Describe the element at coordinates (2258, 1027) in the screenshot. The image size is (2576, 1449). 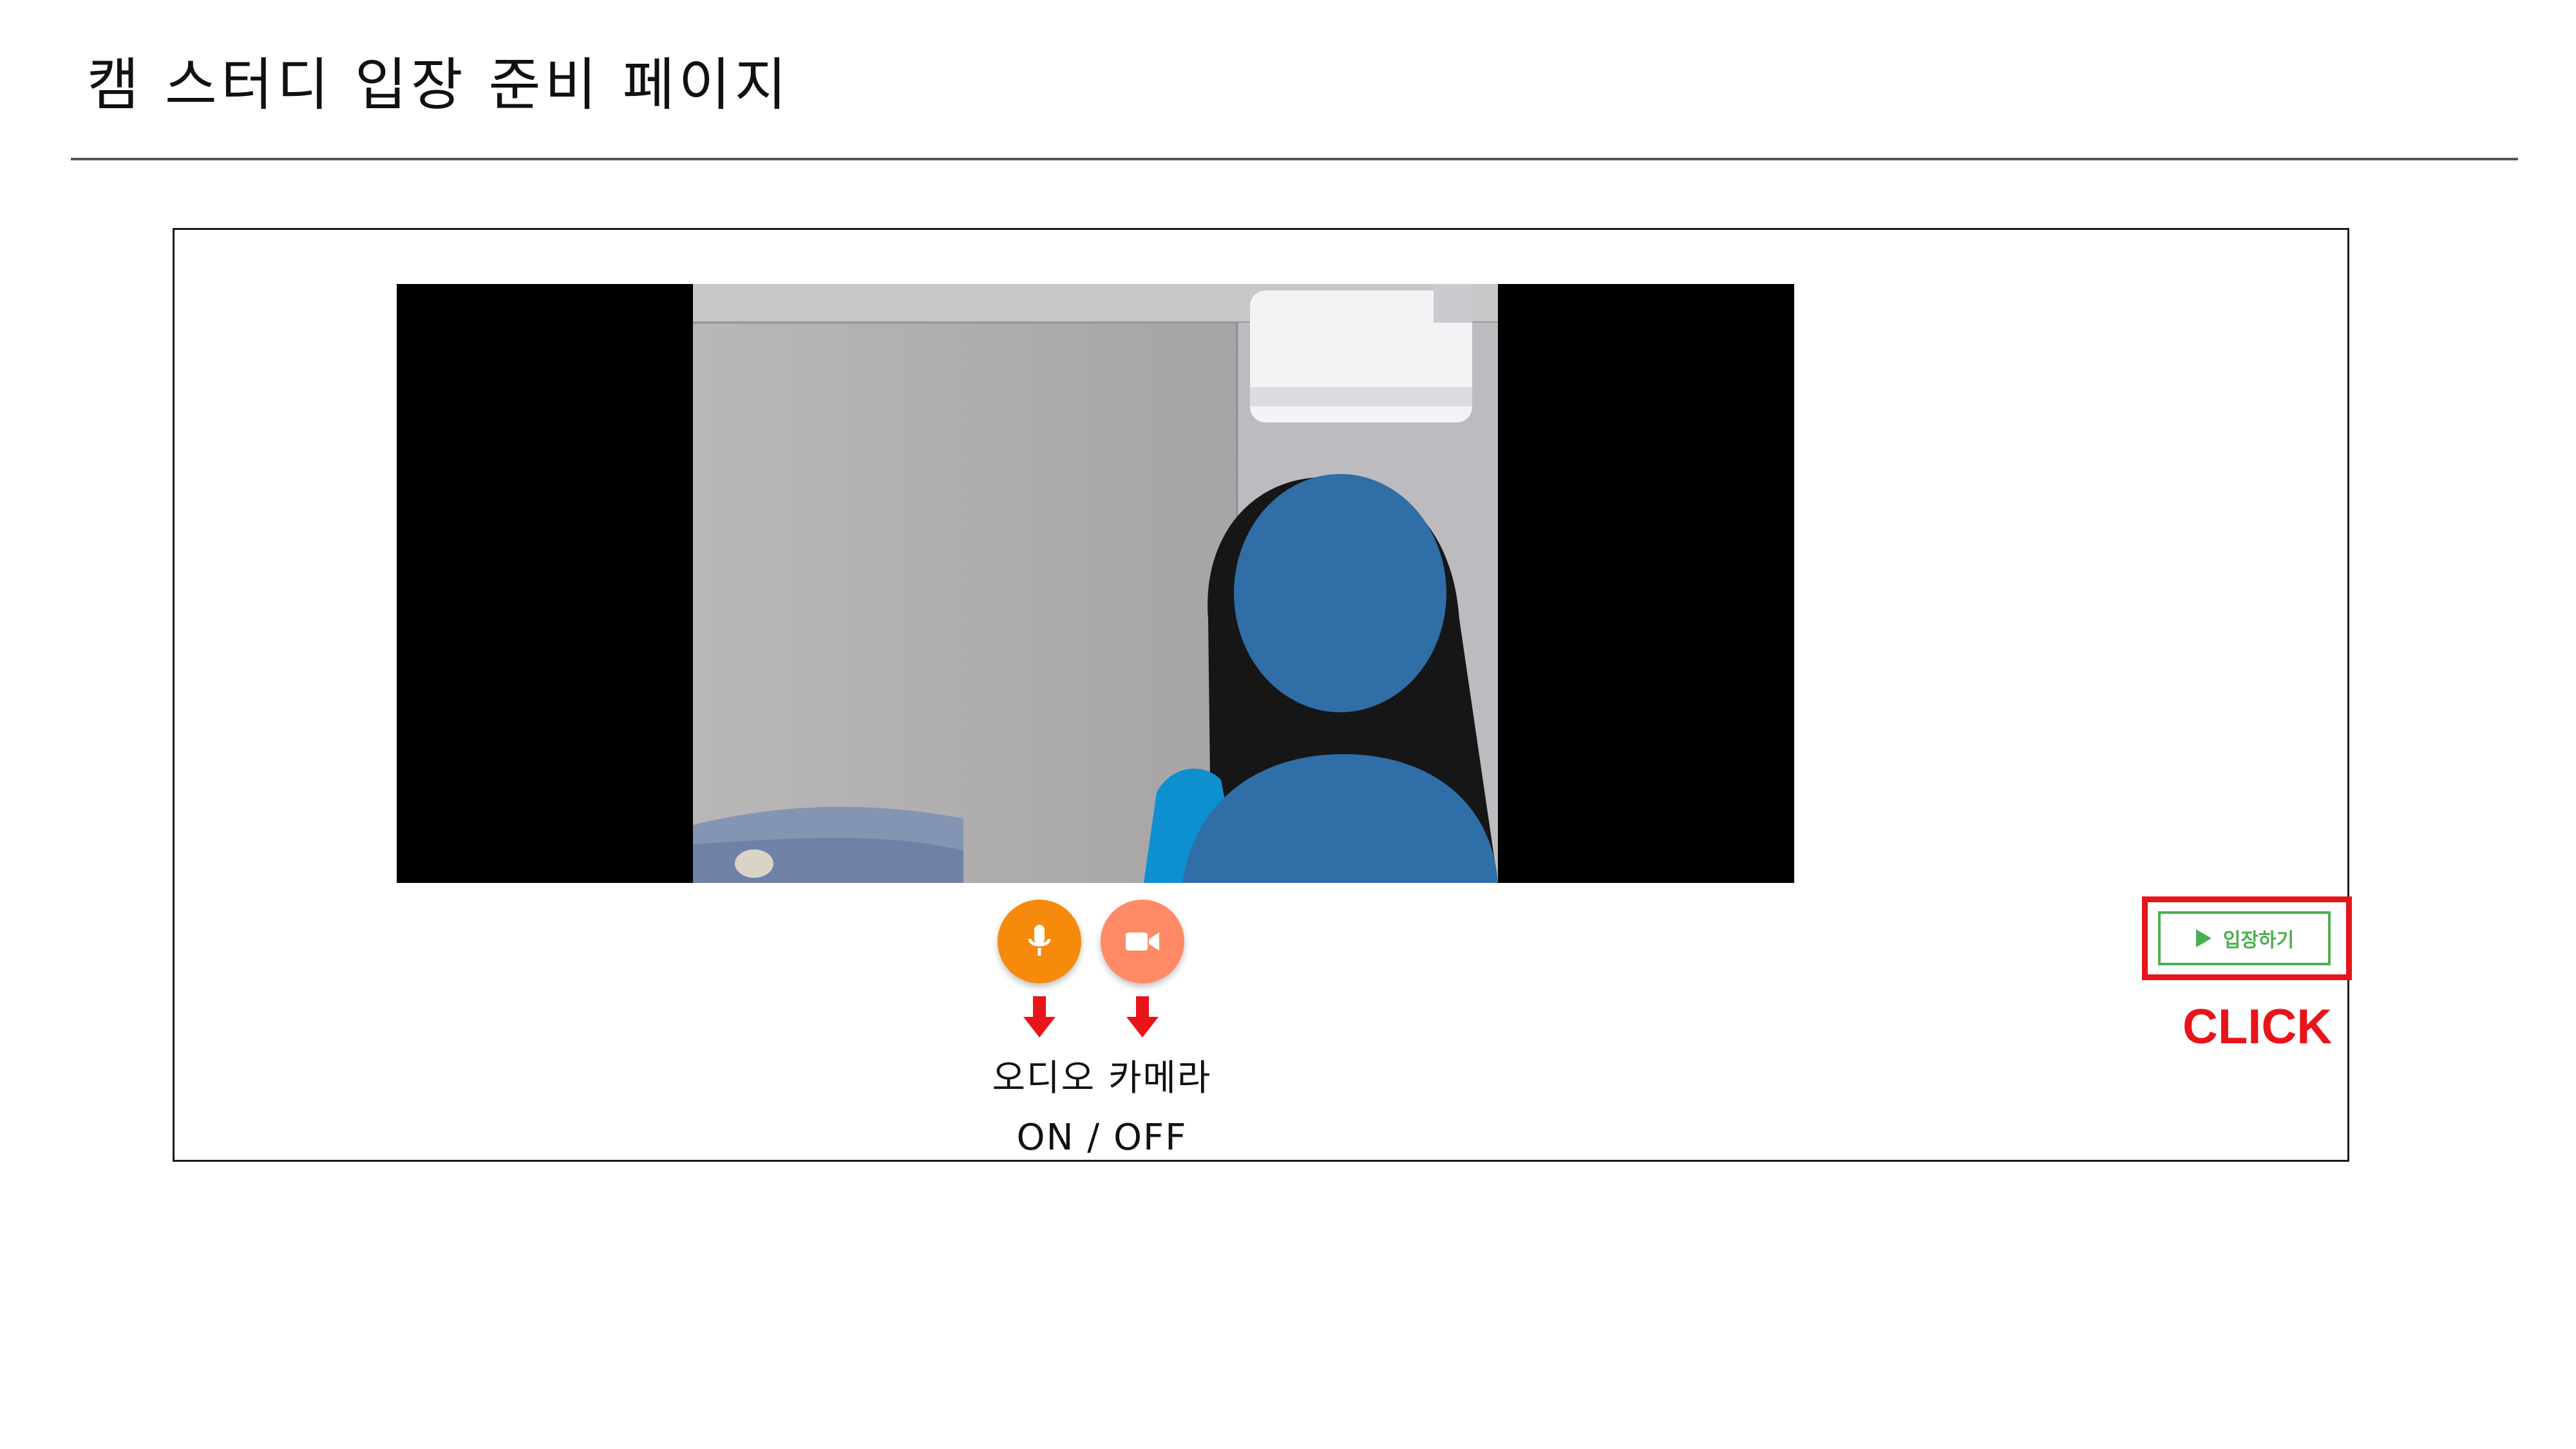
I see `click-annotation: CLICK` at that location.